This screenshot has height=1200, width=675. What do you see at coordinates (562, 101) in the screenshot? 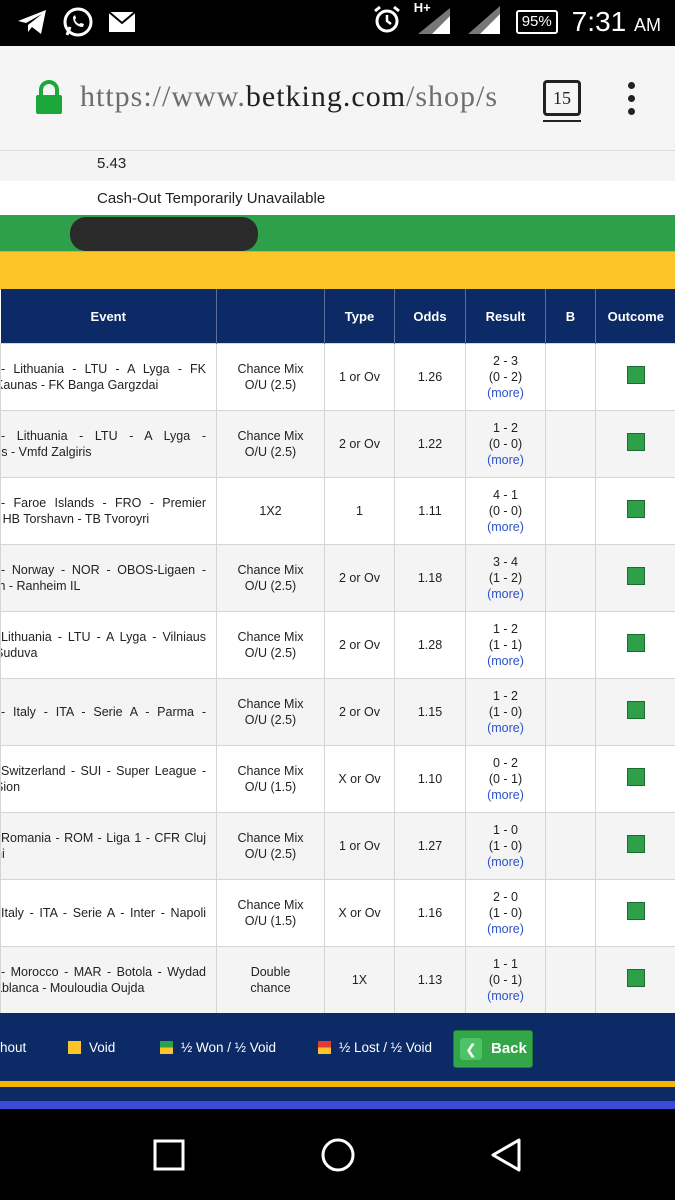
I see `tab-switcher-button: 15` at bounding box center [562, 101].